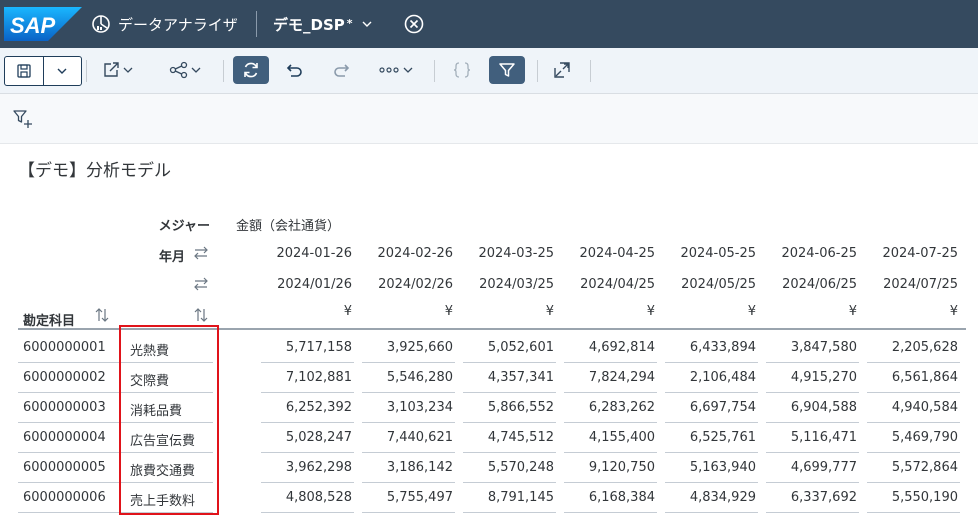  I want to click on value-cell: 5,717,158, so click(304, 347).